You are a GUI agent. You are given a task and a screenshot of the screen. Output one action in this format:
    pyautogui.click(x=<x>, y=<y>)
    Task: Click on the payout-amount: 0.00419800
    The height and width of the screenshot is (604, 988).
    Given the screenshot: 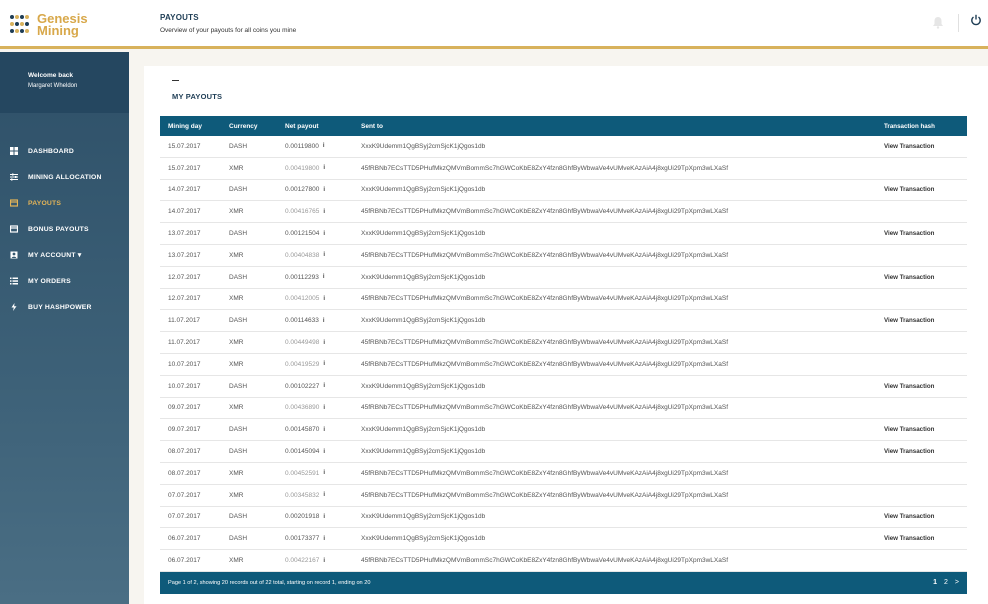 What is the action you would take?
    pyautogui.click(x=302, y=168)
    